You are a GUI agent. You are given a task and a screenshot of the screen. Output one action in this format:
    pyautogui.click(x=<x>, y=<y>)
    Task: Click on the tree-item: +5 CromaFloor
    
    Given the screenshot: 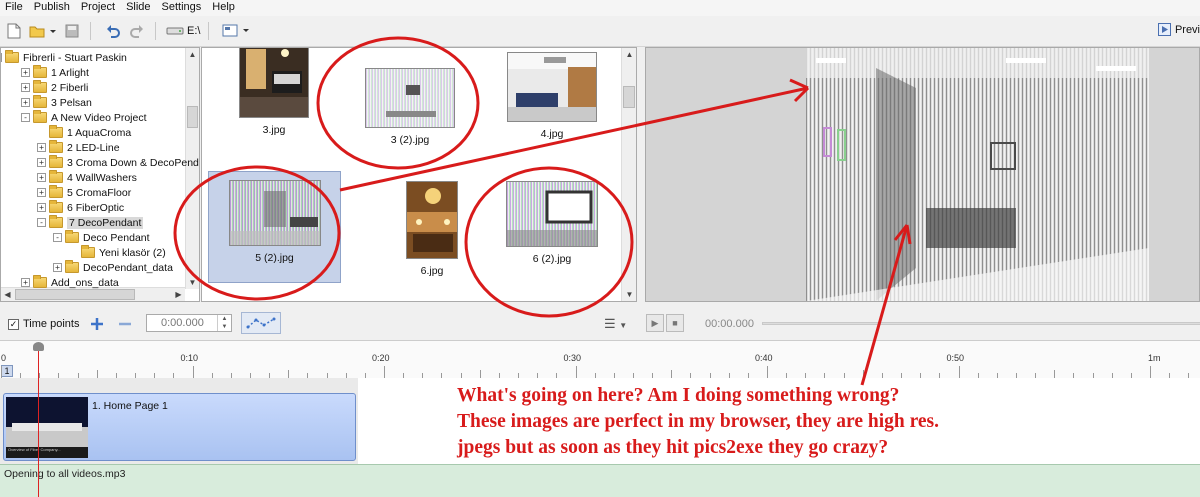 What is the action you would take?
    pyautogui.click(x=84, y=192)
    